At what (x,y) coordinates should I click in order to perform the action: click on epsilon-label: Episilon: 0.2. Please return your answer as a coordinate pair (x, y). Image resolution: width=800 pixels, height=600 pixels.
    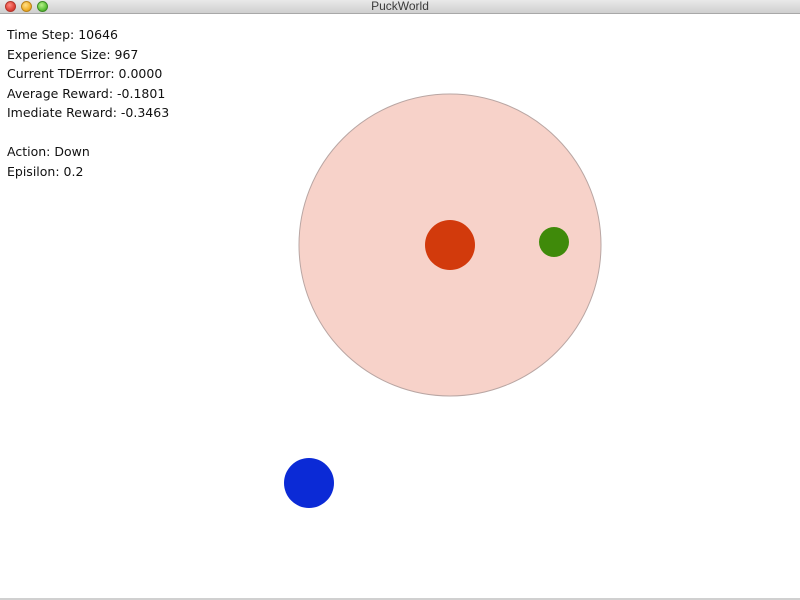
    Looking at the image, I should click on (45, 171).